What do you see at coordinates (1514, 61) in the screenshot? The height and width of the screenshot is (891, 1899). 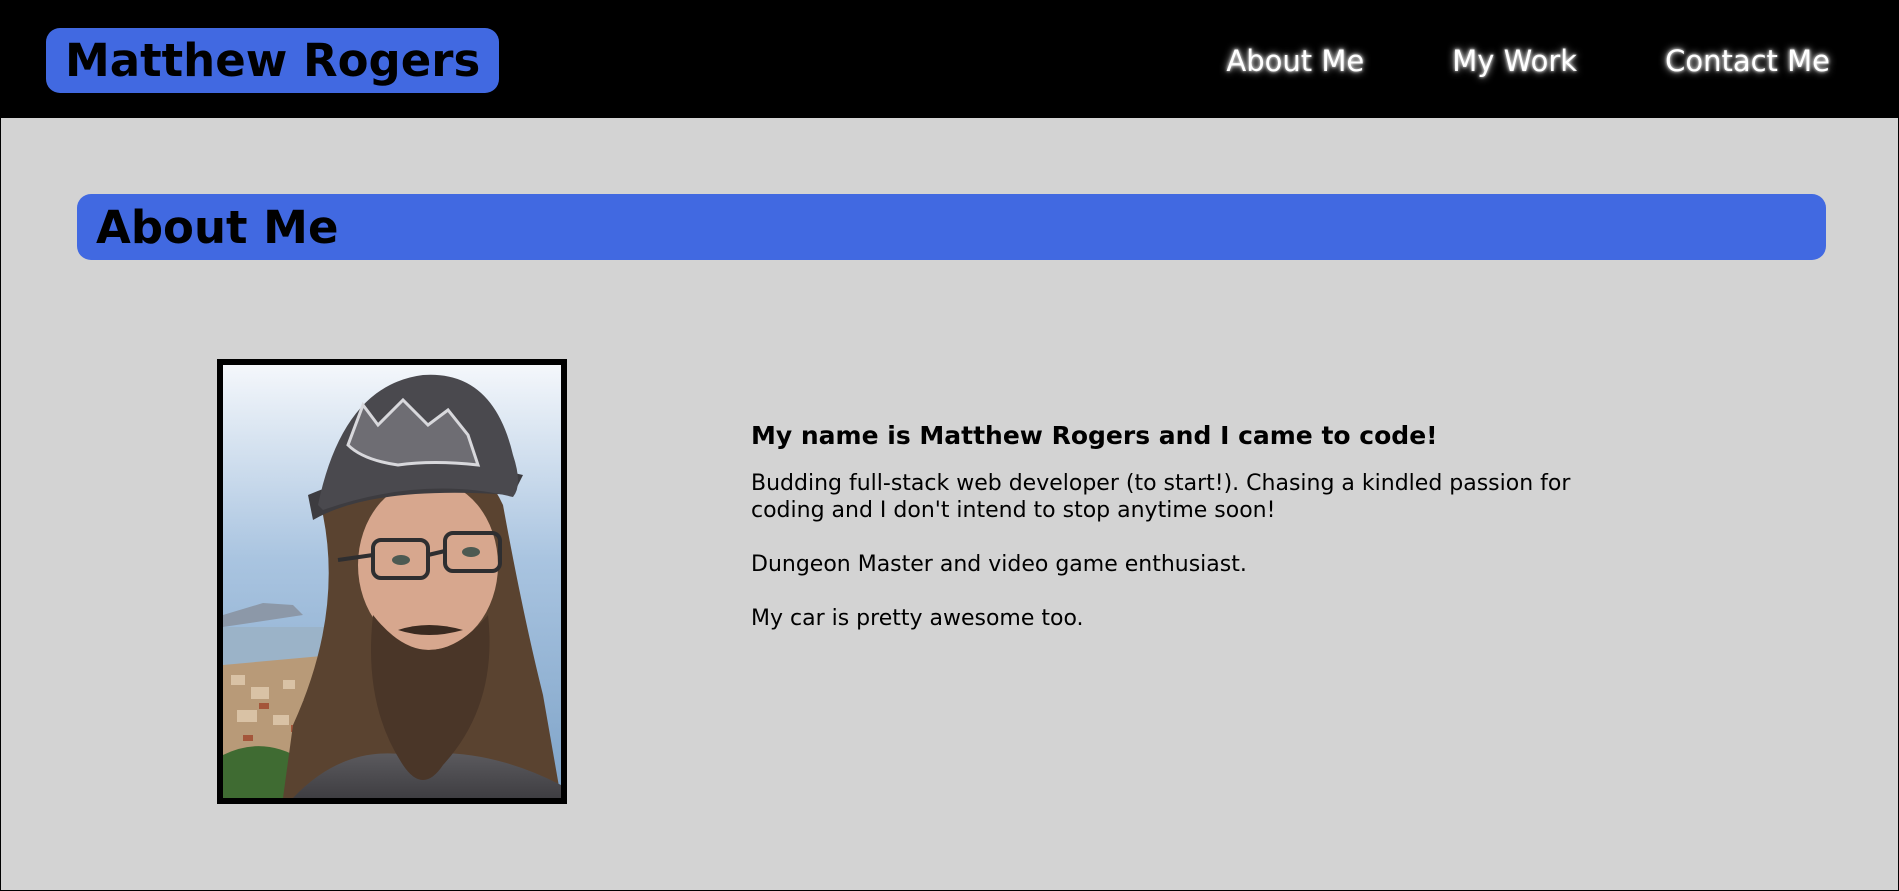 I see `nav-link-my-work: My Work` at bounding box center [1514, 61].